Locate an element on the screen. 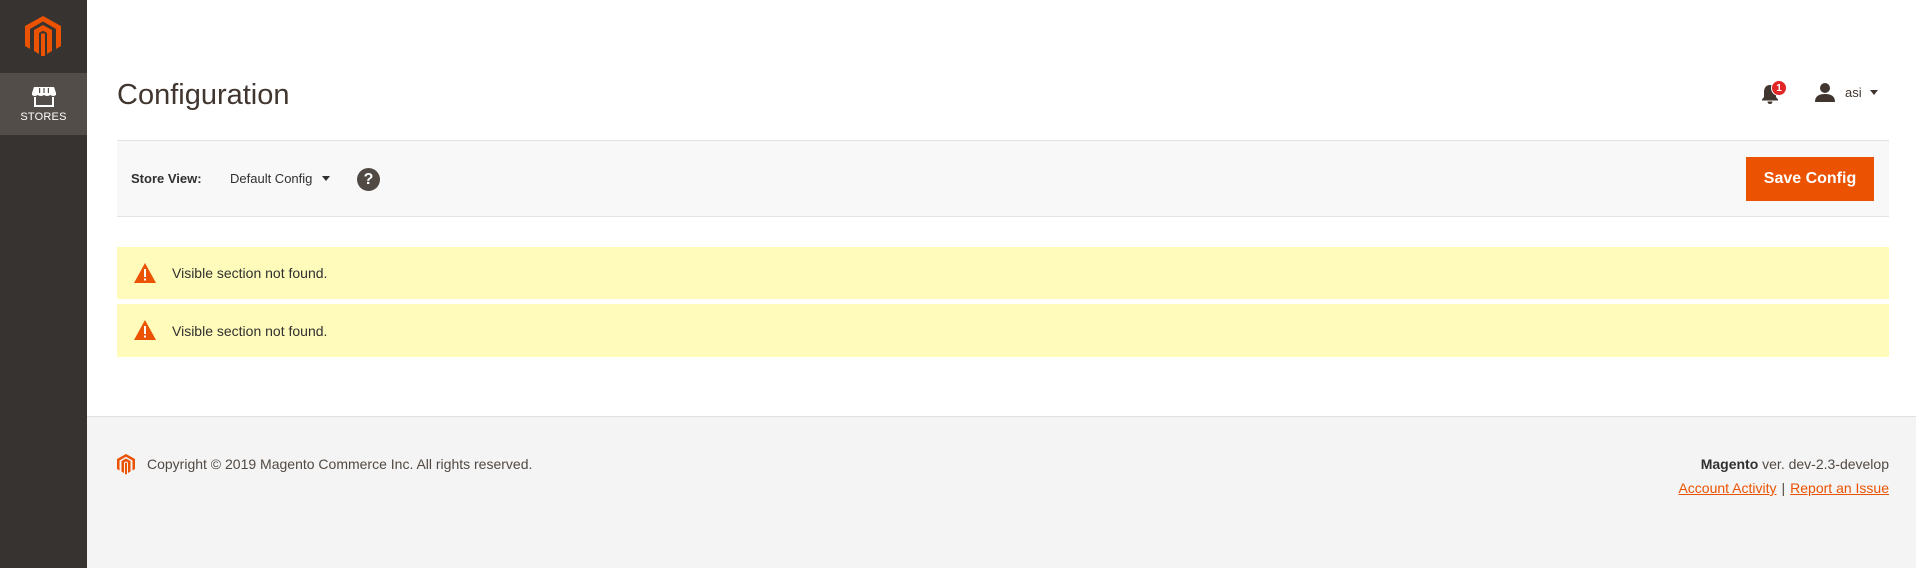  user-icon is located at coordinates (1825, 92).